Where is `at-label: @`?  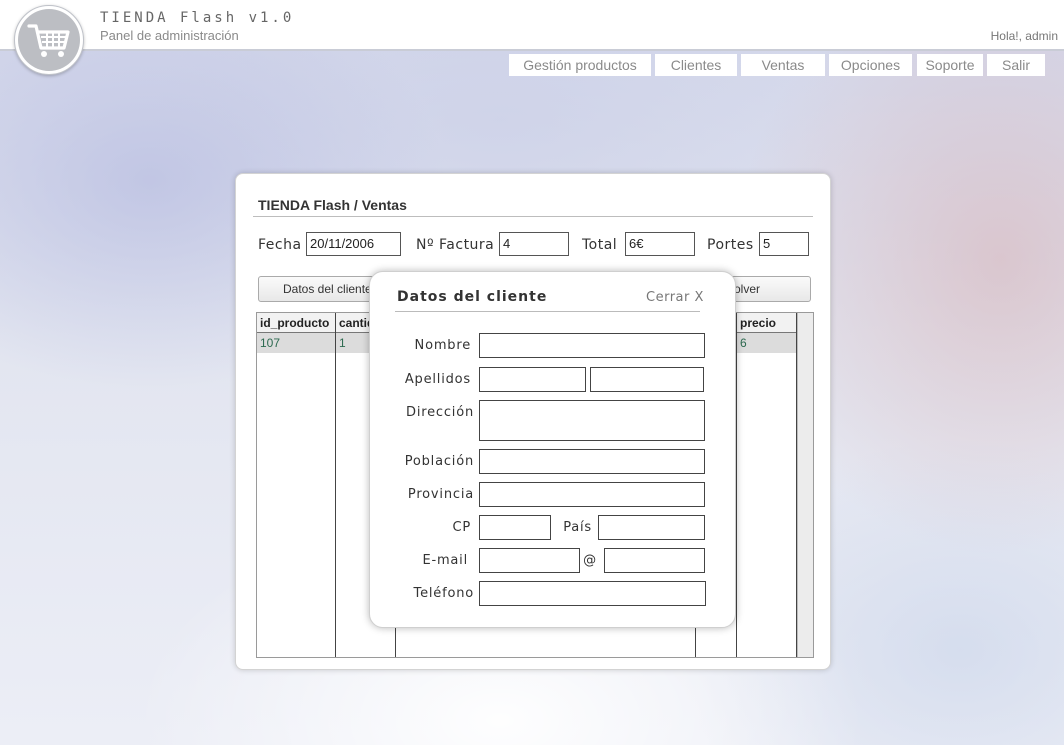 at-label: @ is located at coordinates (590, 560).